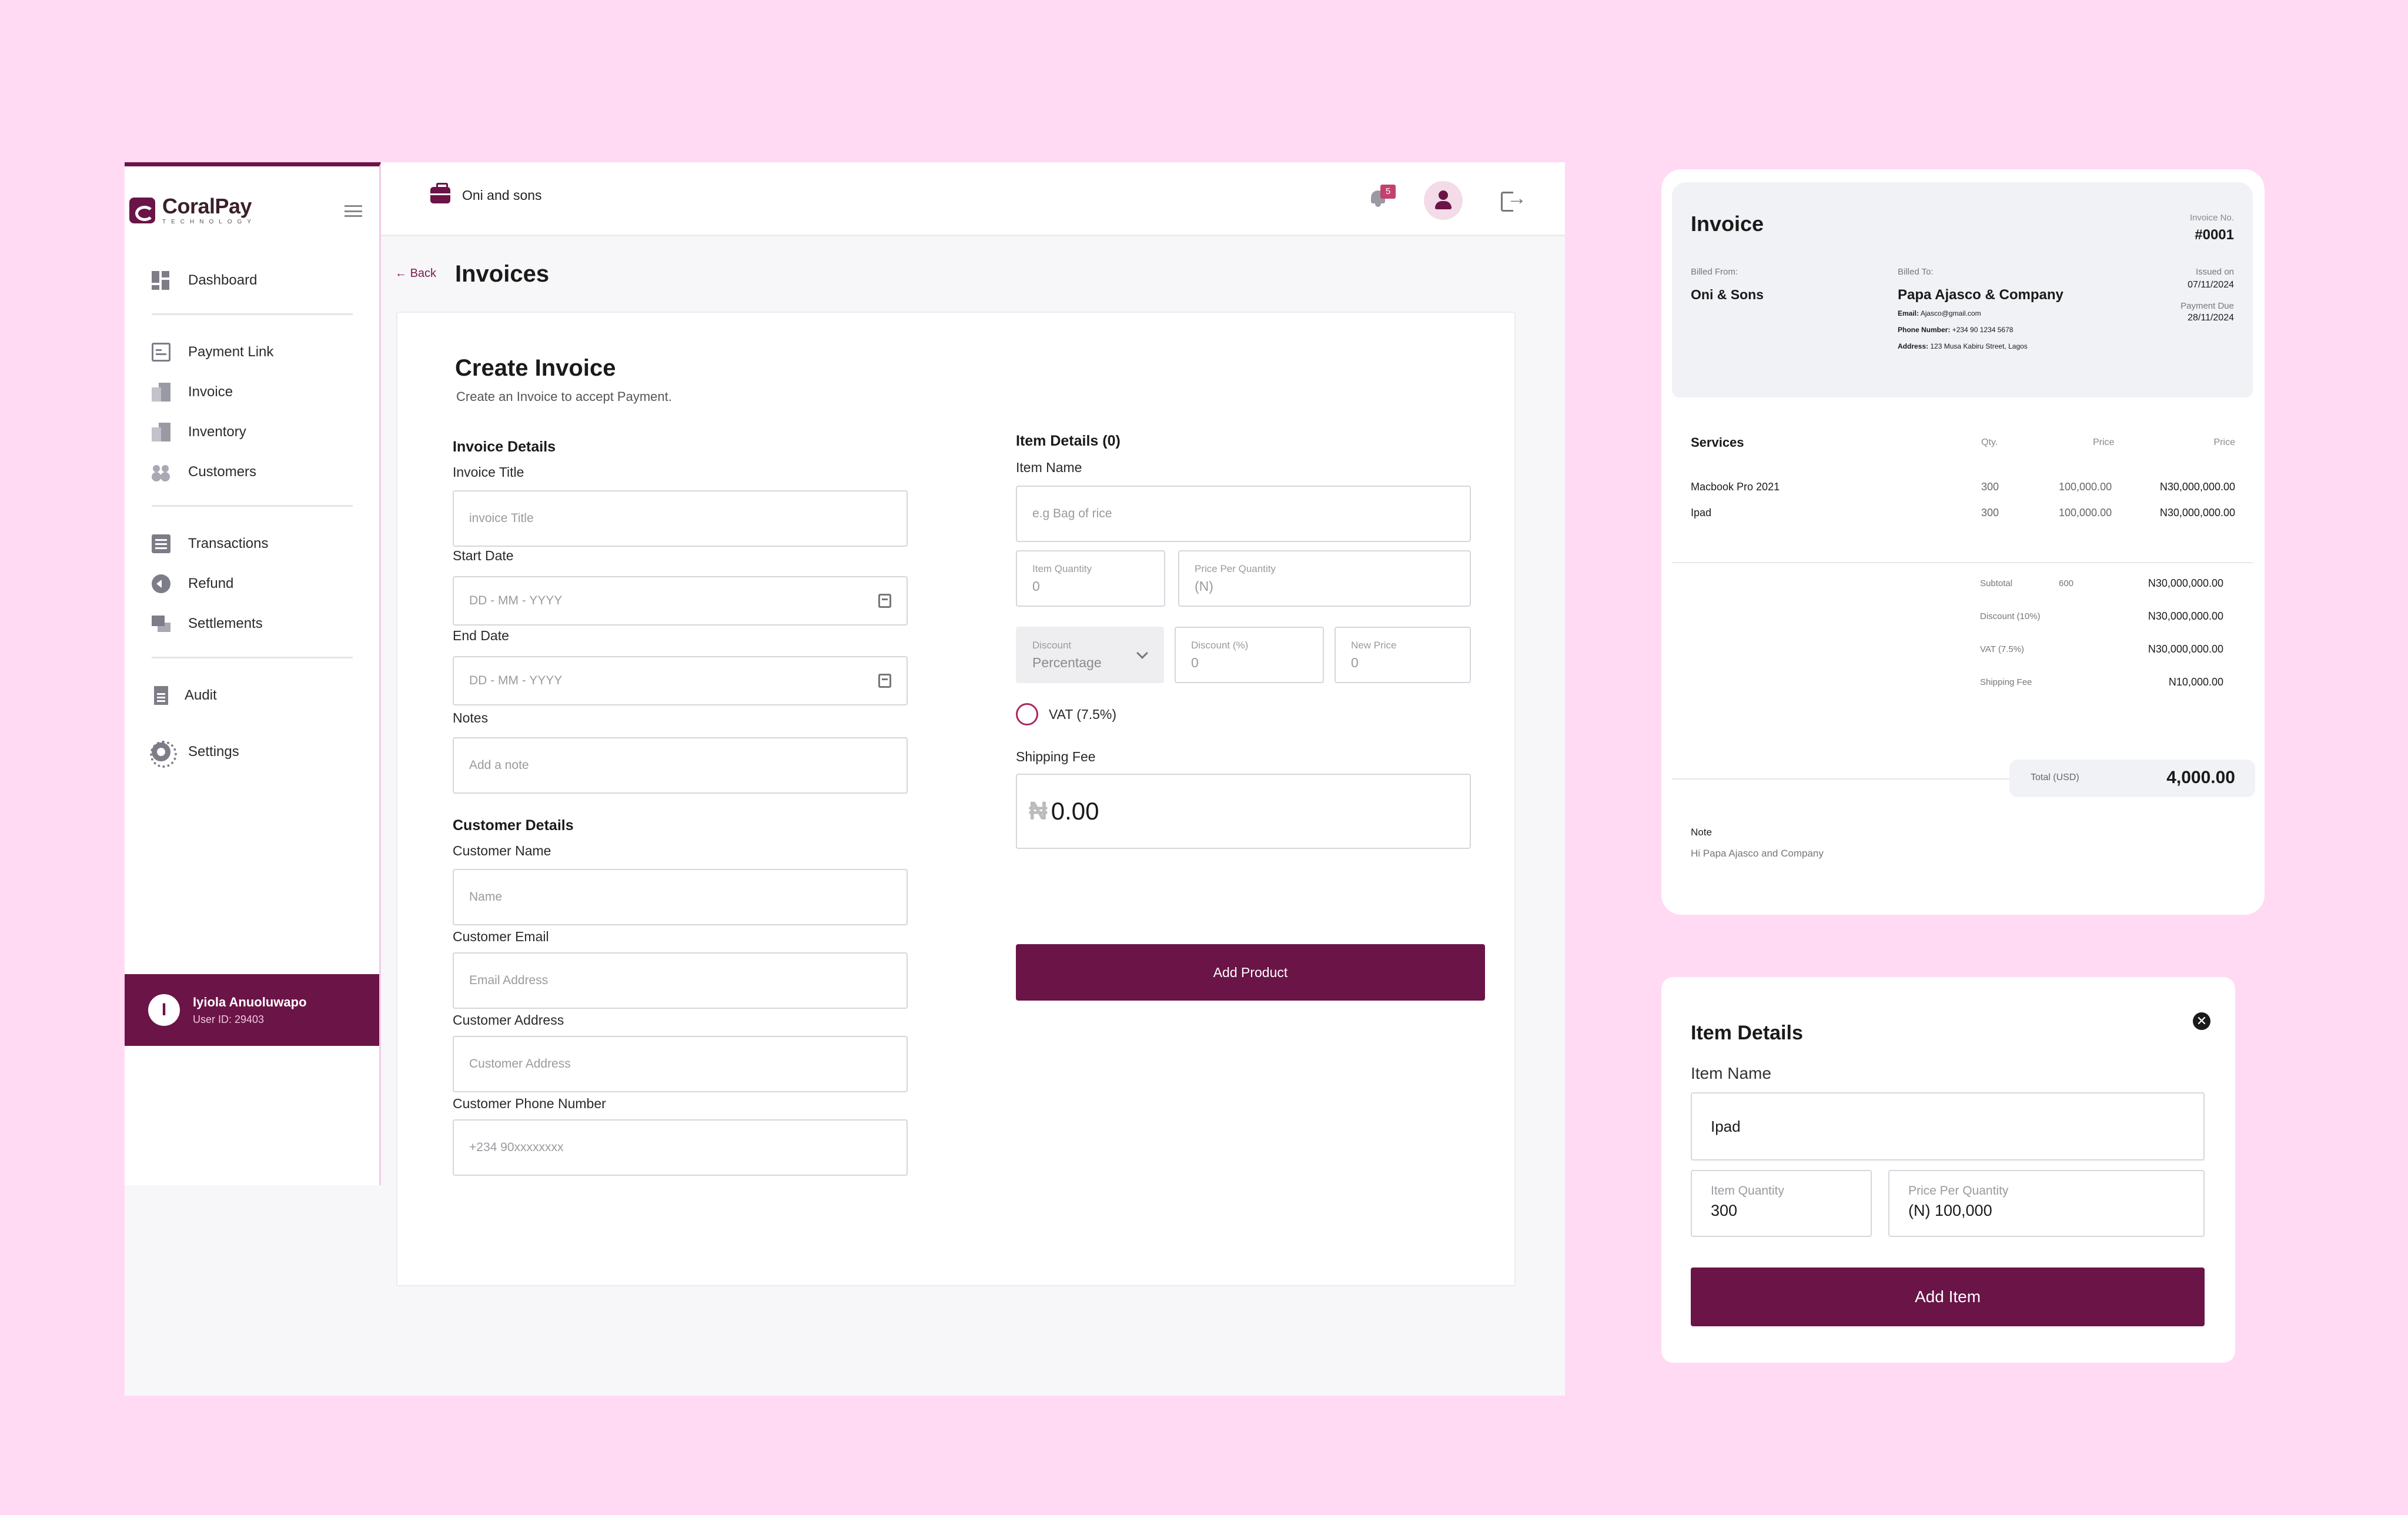 The height and width of the screenshot is (1515, 2408). Describe the element at coordinates (161, 695) in the screenshot. I see `audit-icon` at that location.